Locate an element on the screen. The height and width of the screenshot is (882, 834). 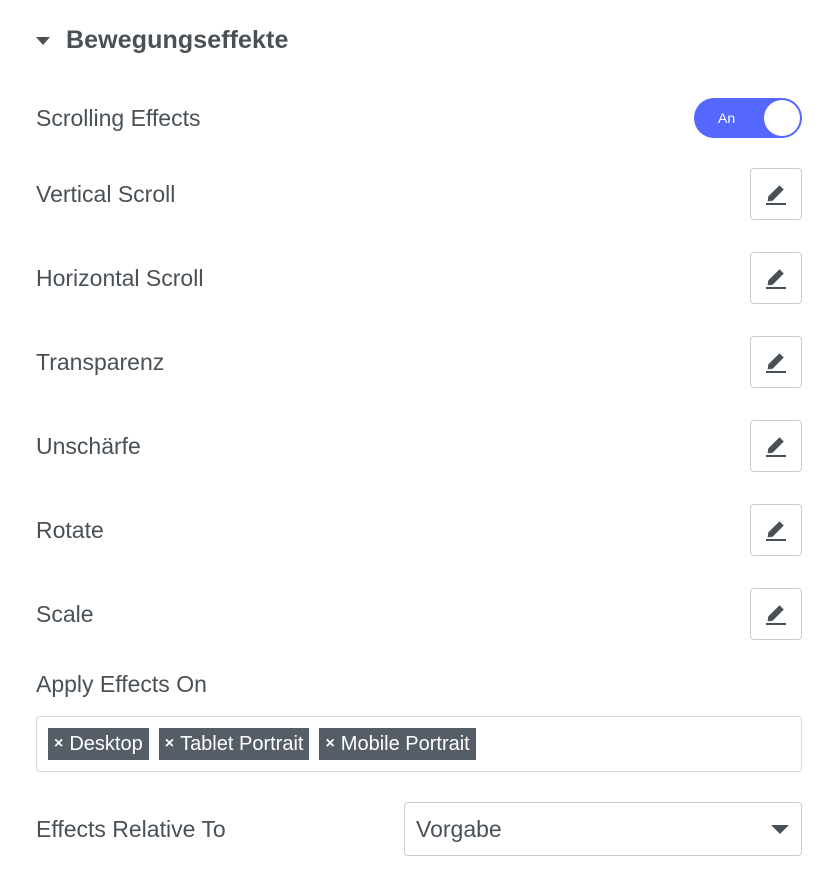
effect-label: Vertical Scroll is located at coordinates (106, 193).